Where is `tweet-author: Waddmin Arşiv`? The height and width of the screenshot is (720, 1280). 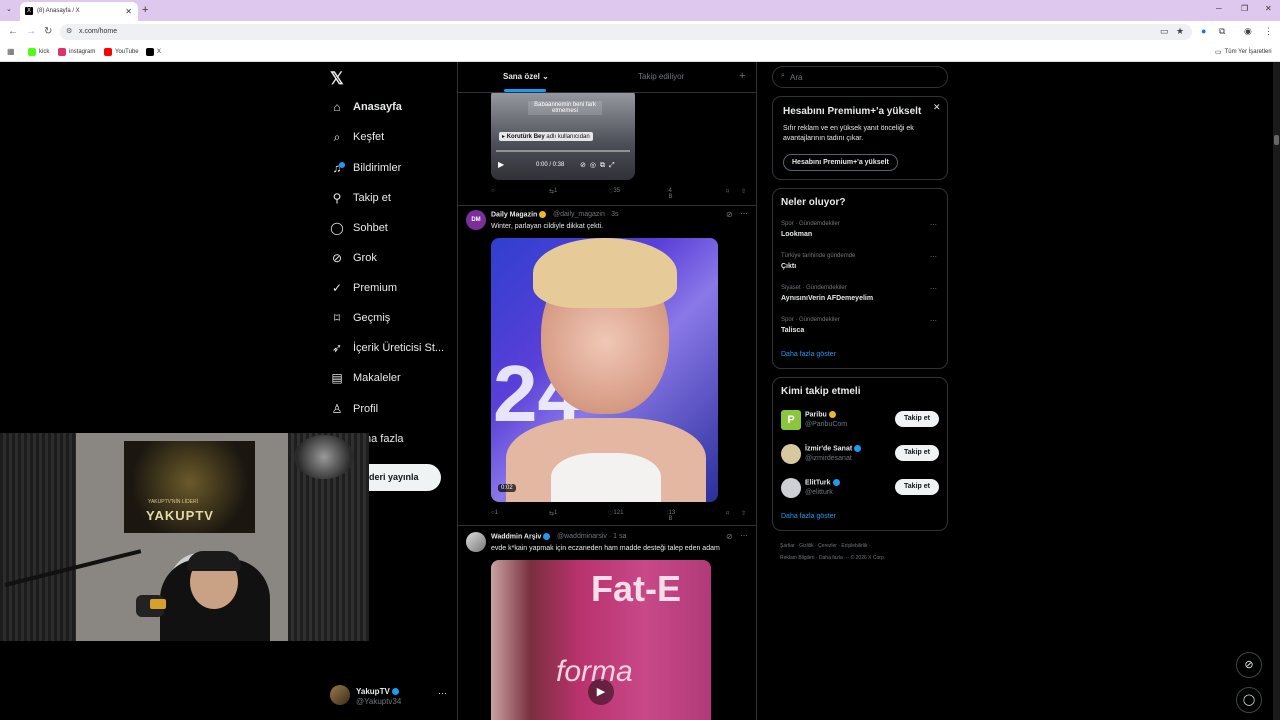
tweet-author: Waddmin Arşiv is located at coordinates (521, 536).